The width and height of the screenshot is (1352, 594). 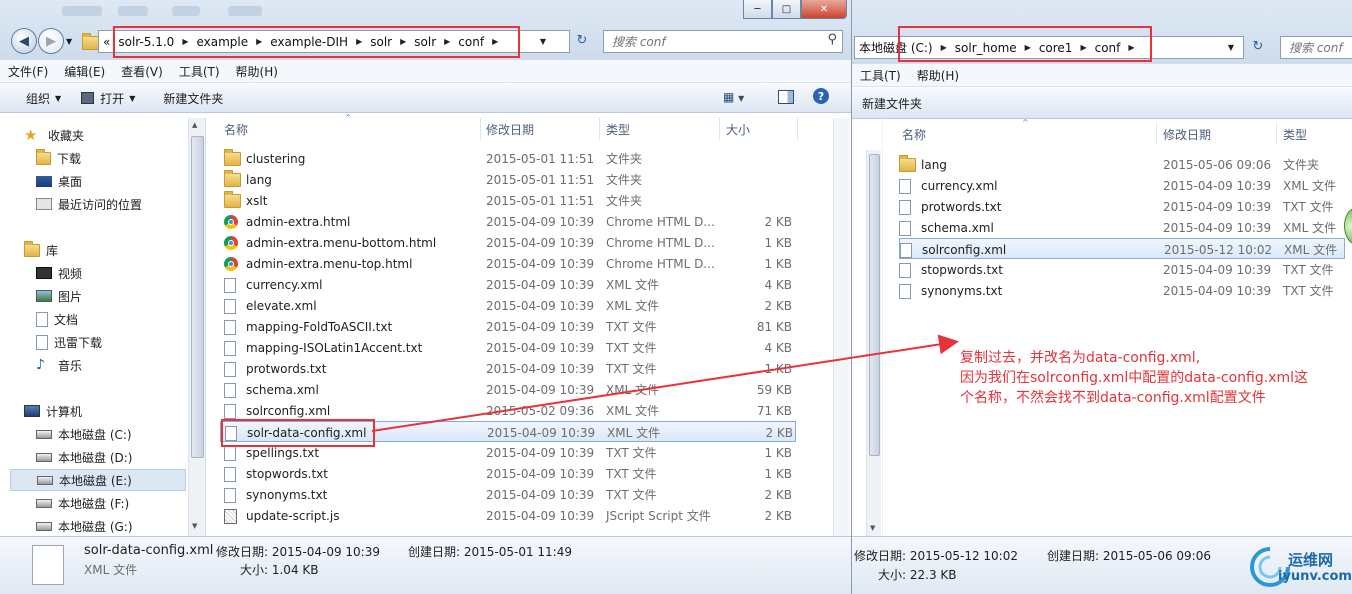 I want to click on watermark-en: iyunv.com, so click(x=1315, y=576).